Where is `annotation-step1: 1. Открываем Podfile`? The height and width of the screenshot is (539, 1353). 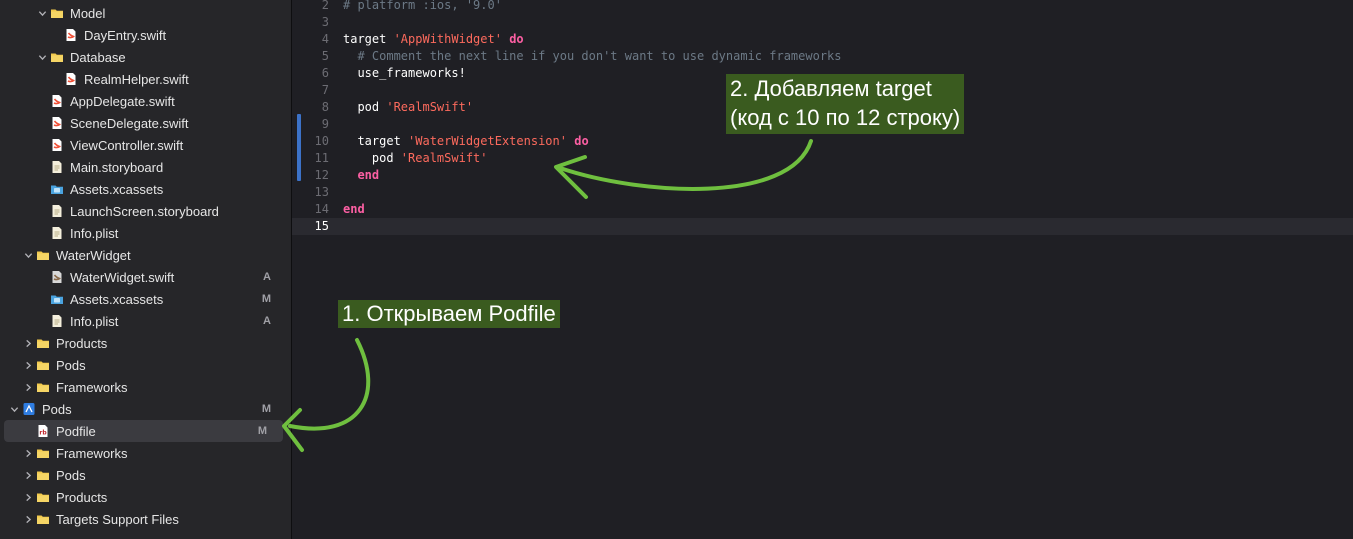 annotation-step1: 1. Открываем Podfile is located at coordinates (449, 314).